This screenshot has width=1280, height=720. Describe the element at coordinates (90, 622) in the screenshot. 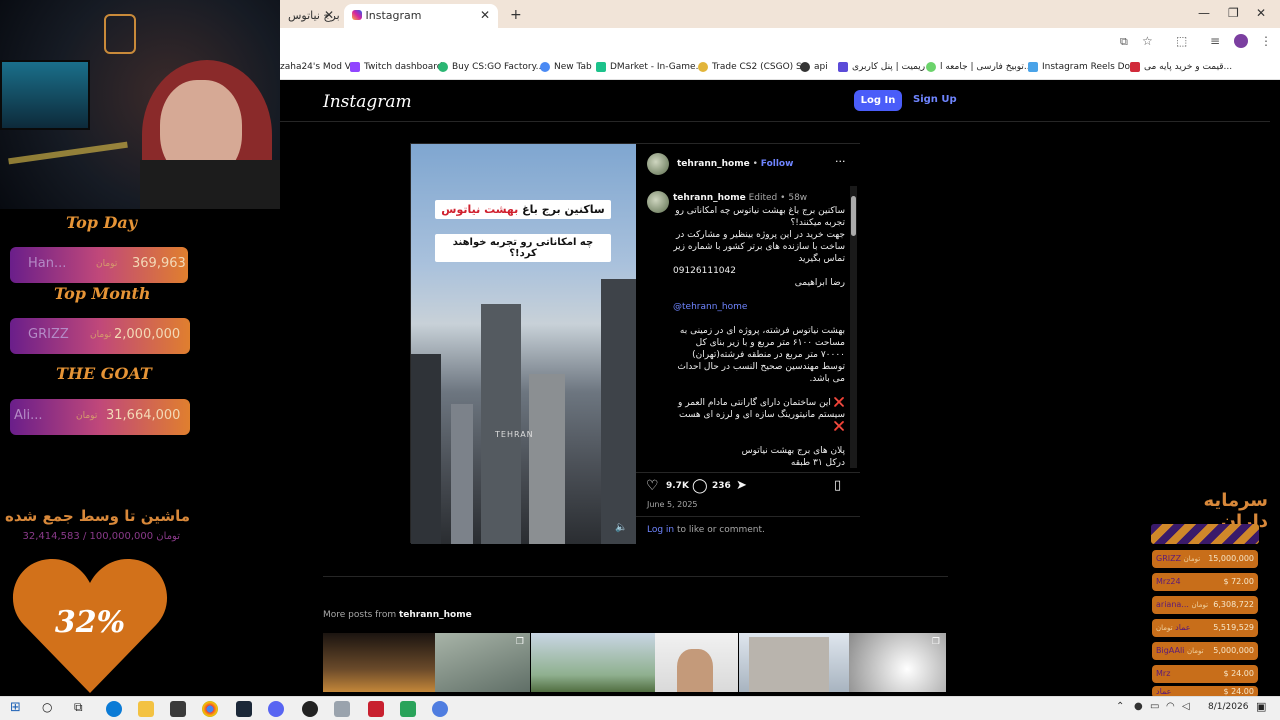

I see `goal-percent: 32%` at that location.